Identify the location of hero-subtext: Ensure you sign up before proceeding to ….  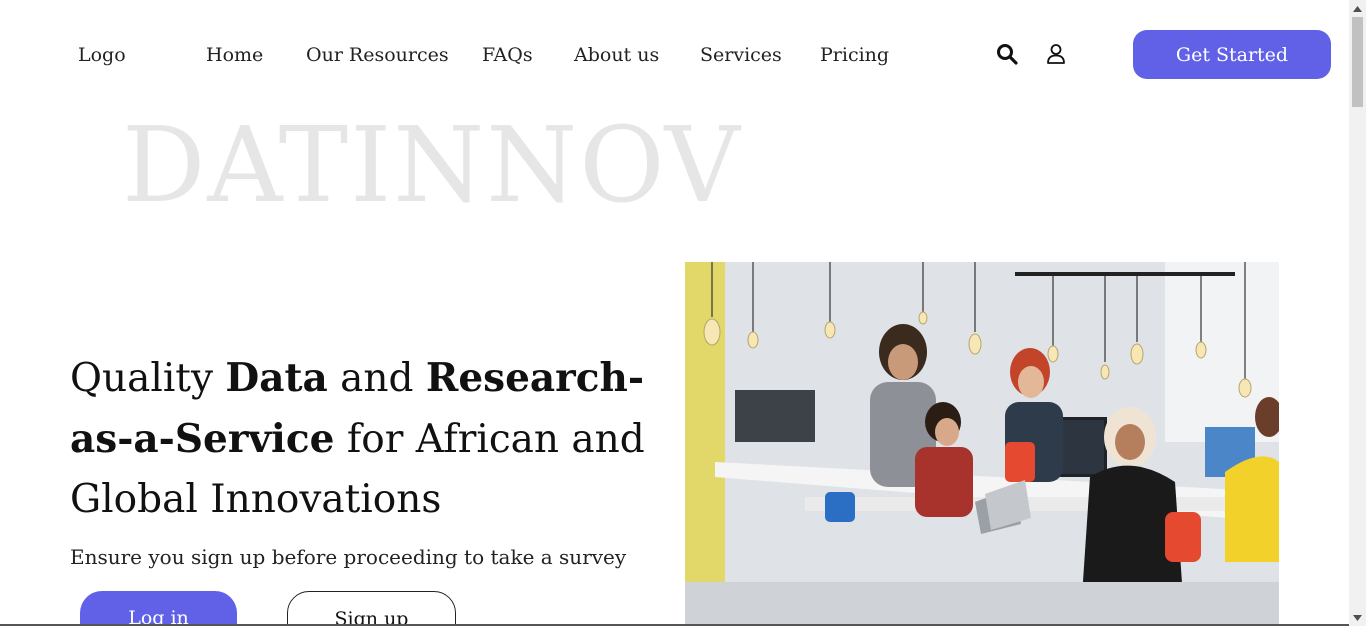
(348, 557).